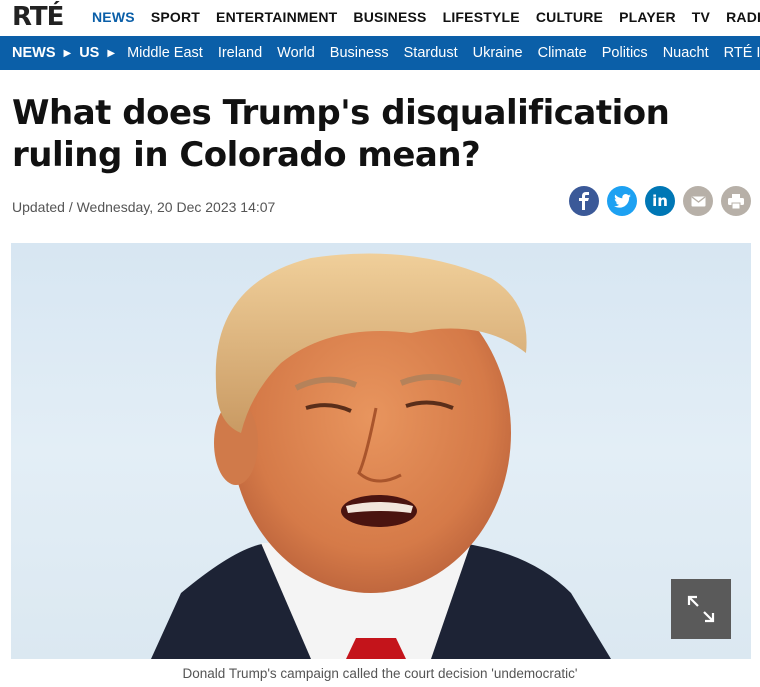 The image size is (760, 687). I want to click on expand-icon, so click(701, 609).